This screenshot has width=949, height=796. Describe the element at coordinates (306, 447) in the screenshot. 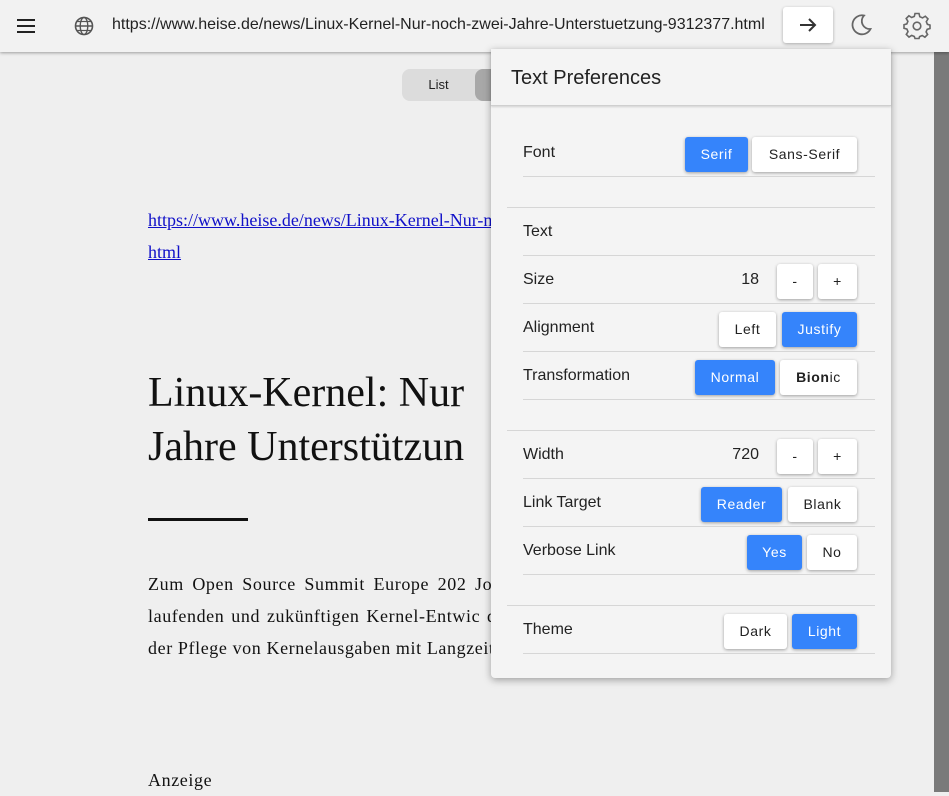

I see `title-line-2: Jahre Unterstützun` at that location.